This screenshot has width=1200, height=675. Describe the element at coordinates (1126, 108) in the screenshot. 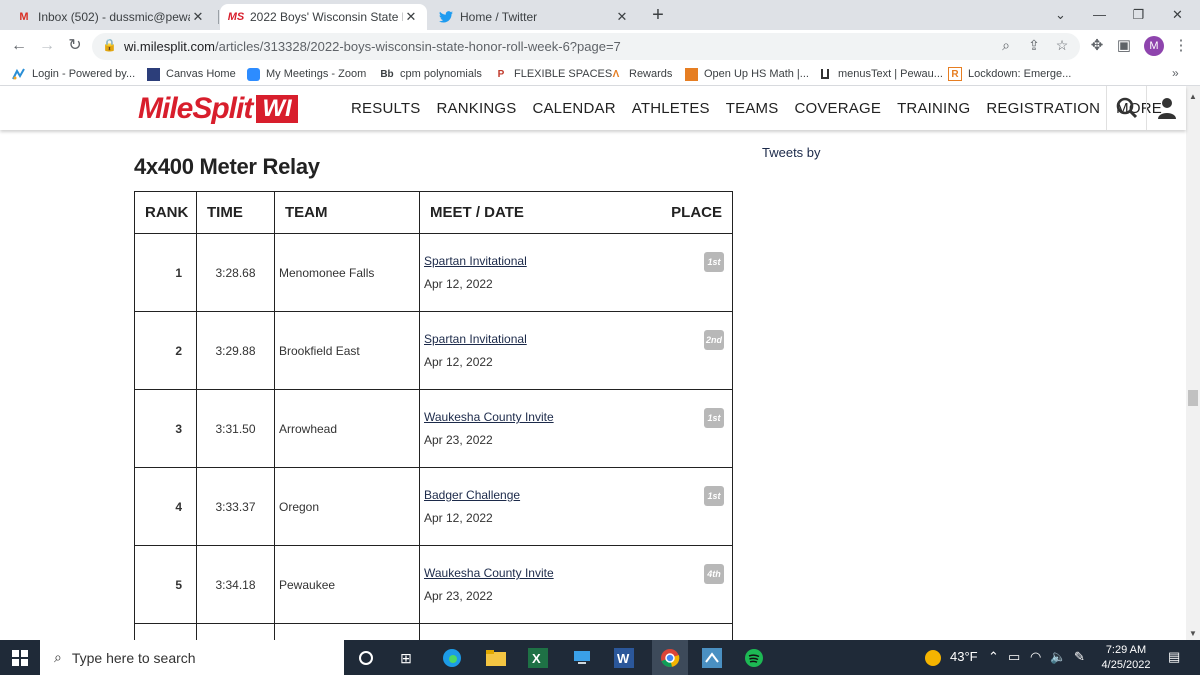

I see `site-search-button` at that location.